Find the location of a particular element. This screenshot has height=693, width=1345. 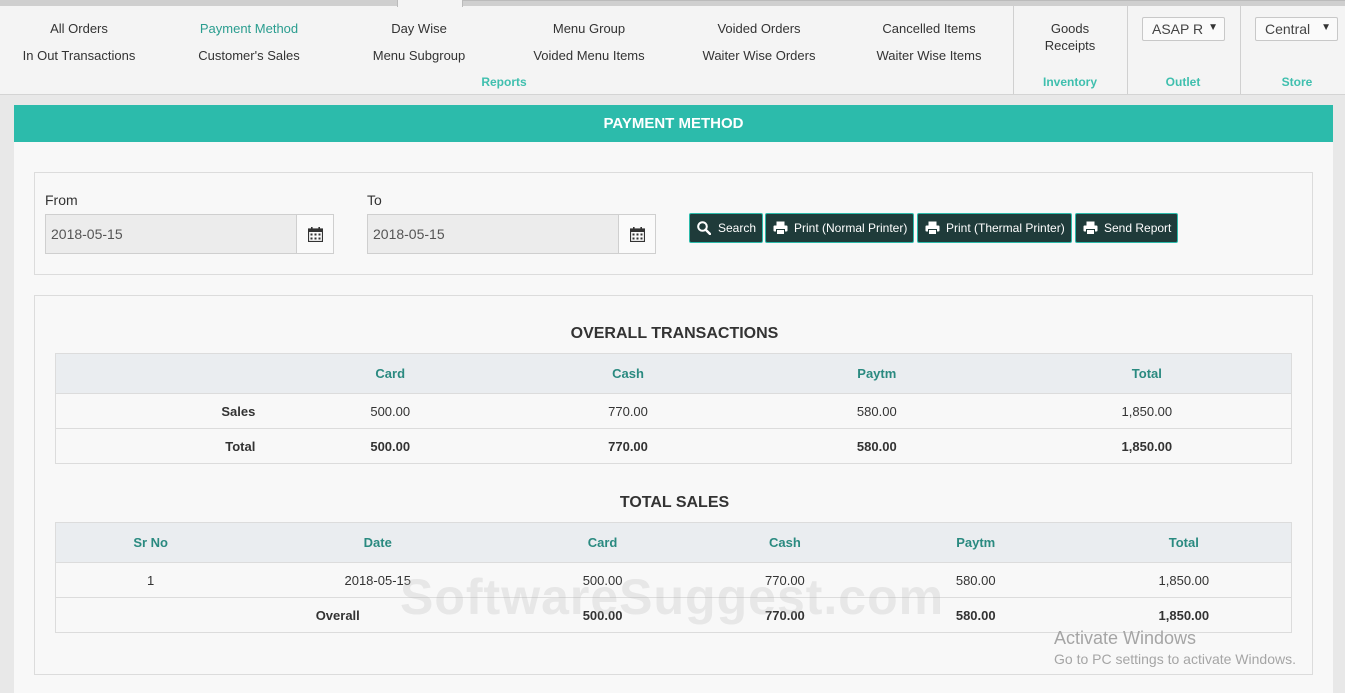

table-row: Total 500.00 770.00 580.00 1,850.00 is located at coordinates (673, 446).